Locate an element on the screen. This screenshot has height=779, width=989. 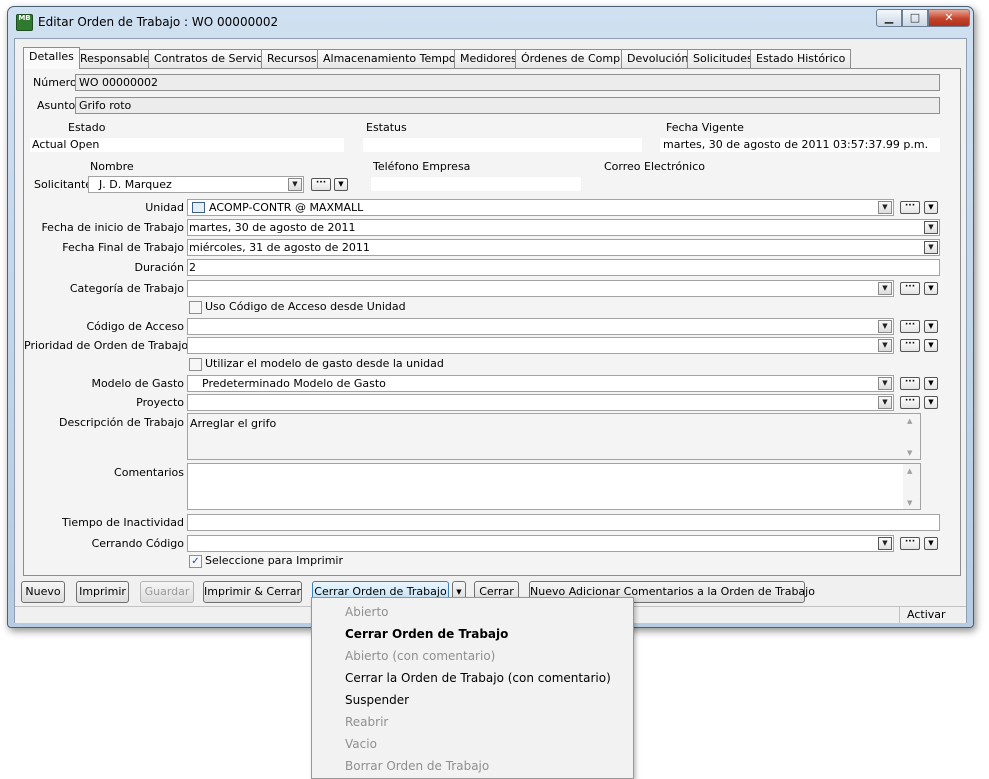
comentarios-textarea: ▲ ▼ is located at coordinates (554, 486).